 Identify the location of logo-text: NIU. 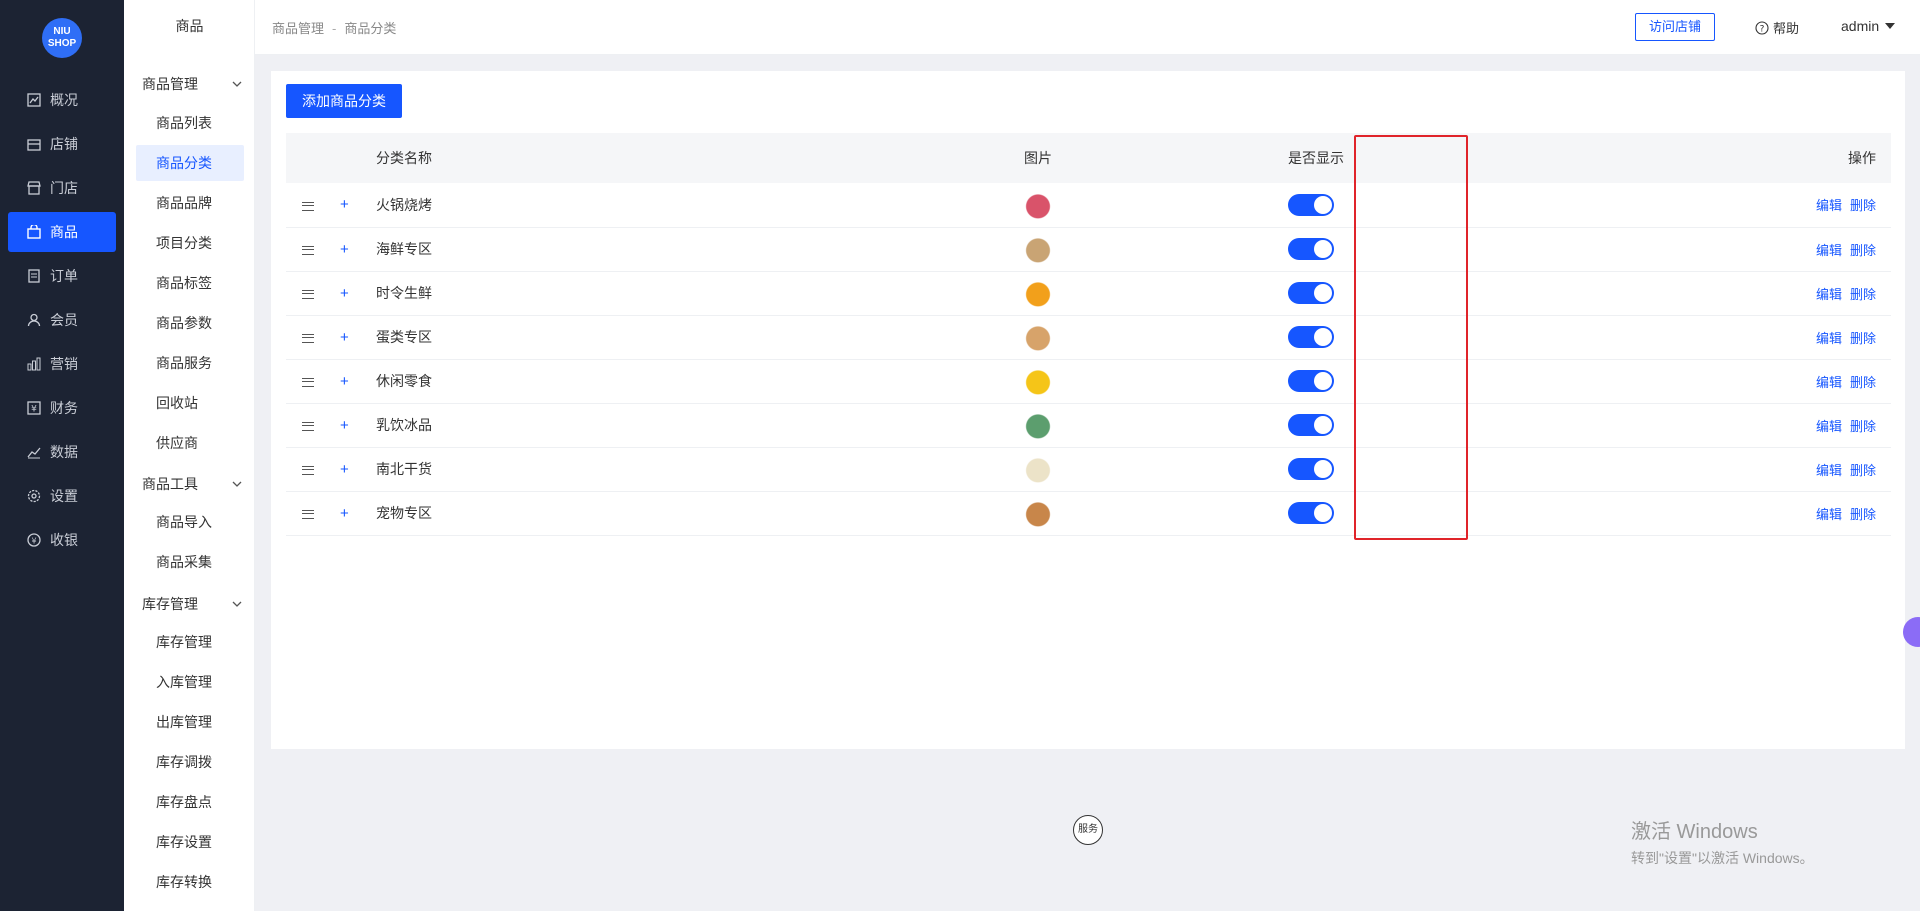
(62, 31).